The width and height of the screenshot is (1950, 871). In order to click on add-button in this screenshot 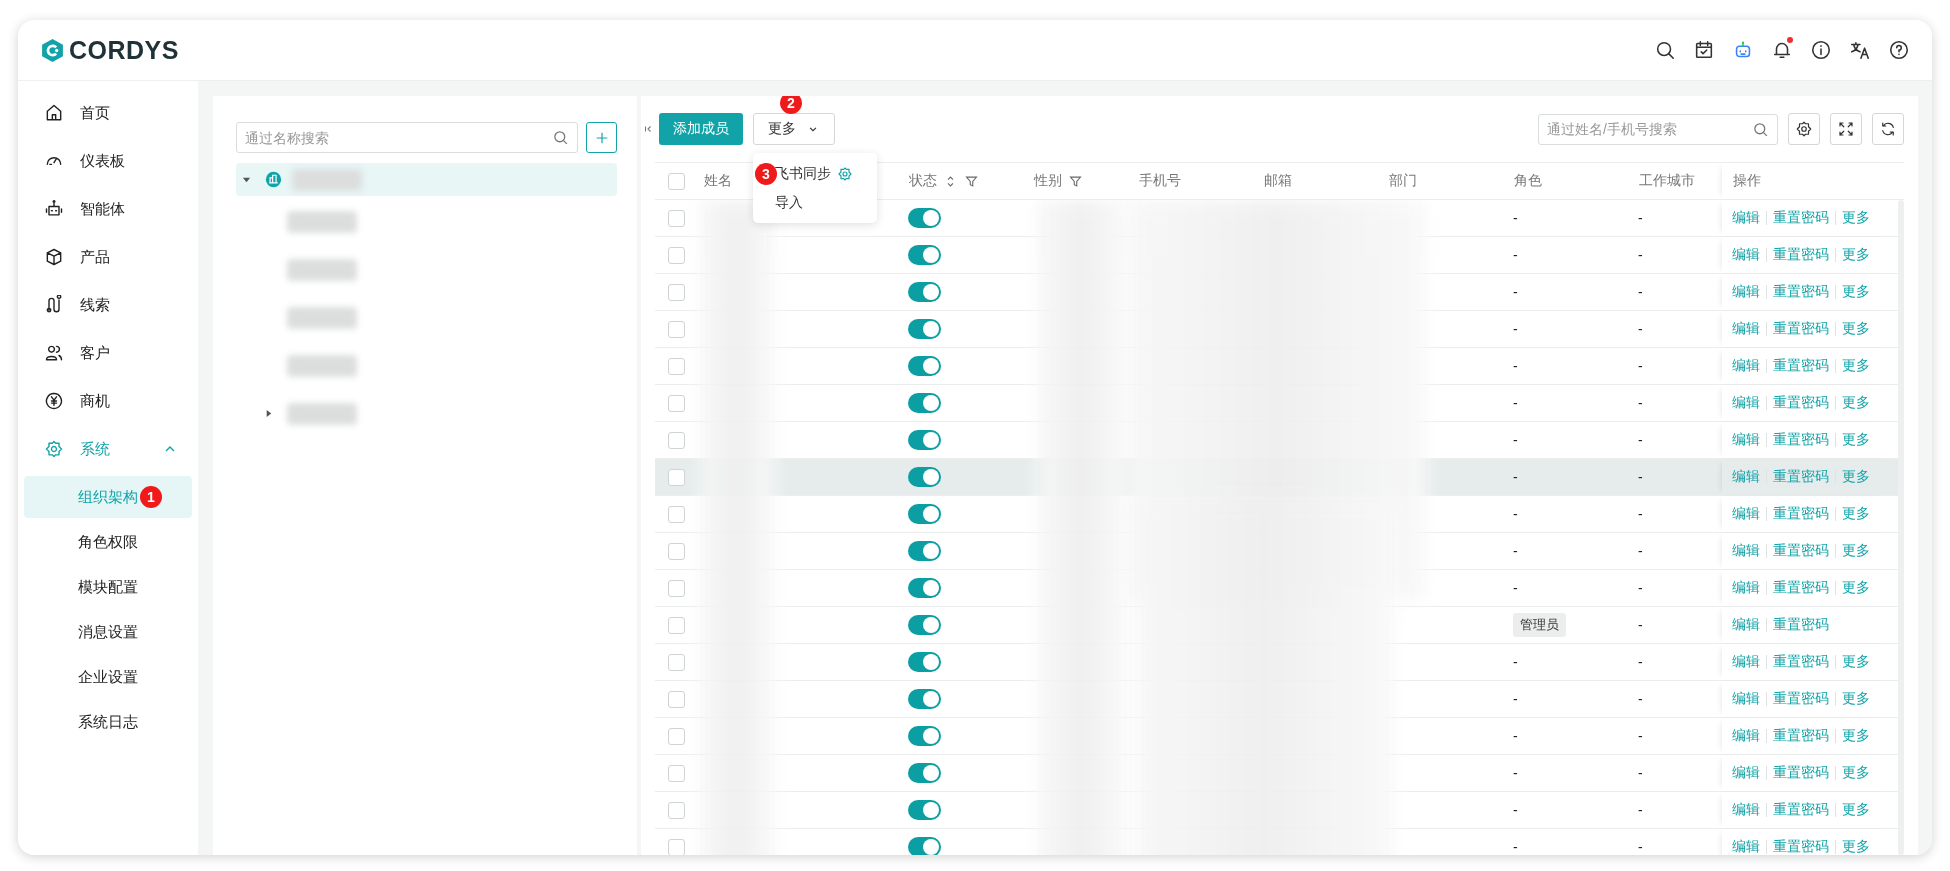, I will do `click(601, 137)`.